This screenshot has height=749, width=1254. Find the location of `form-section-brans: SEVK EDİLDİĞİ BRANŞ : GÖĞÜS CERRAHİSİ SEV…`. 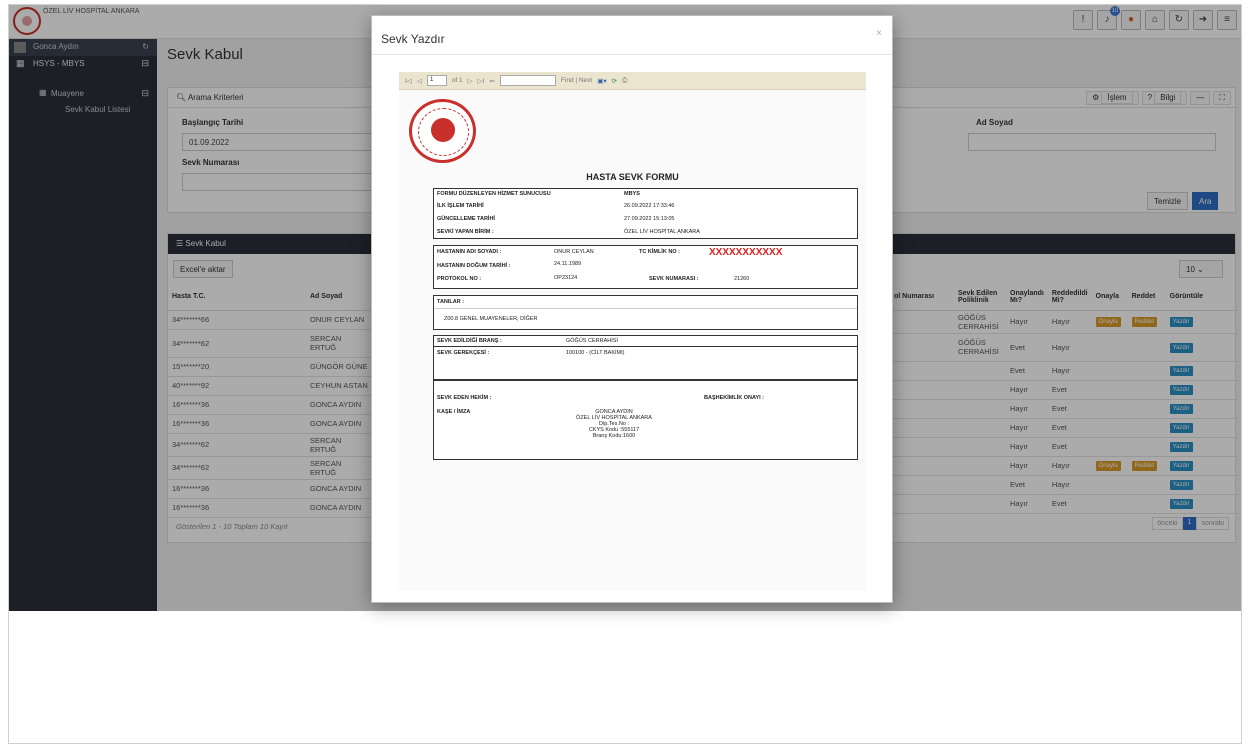

form-section-brans: SEVK EDİLDİĞİ BRANŞ : GÖĞÜS CERRAHİSİ SEV… is located at coordinates (645, 357).